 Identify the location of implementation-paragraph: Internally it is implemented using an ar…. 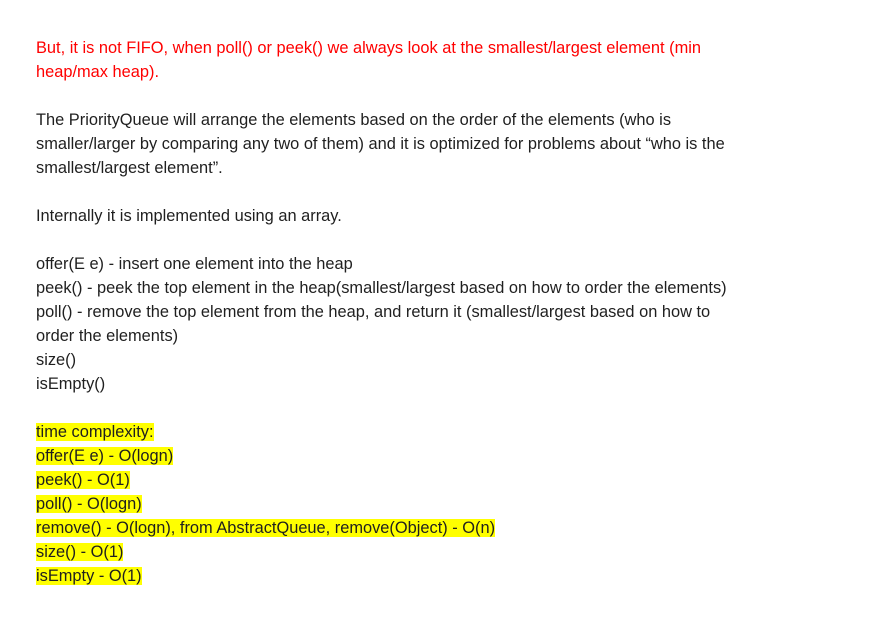
(436, 216).